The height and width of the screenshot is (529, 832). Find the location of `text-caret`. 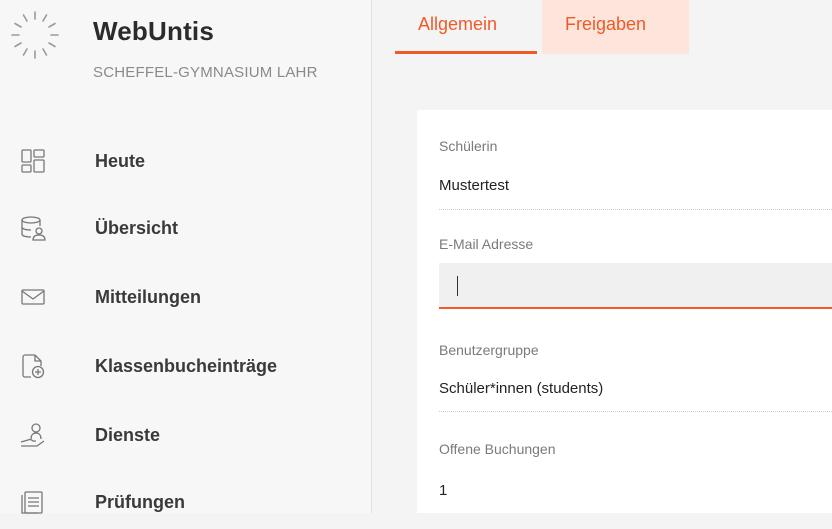

text-caret is located at coordinates (457, 286).